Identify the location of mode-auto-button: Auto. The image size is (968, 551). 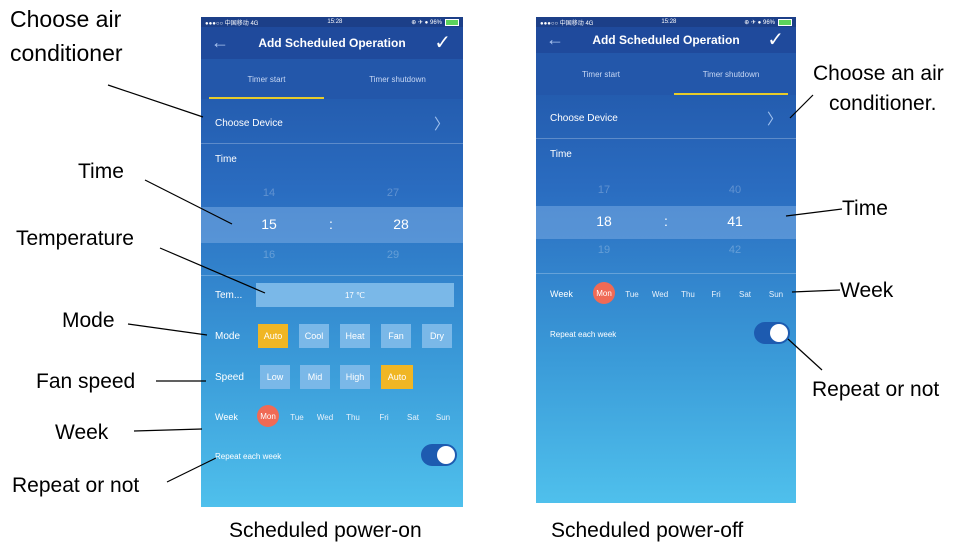
(273, 336).